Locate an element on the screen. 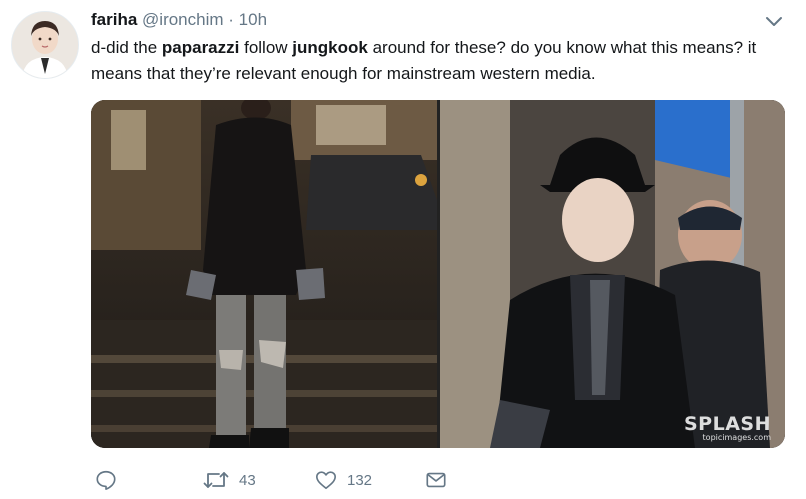 The width and height of the screenshot is (806, 499). envelope-icon is located at coordinates (436, 480).